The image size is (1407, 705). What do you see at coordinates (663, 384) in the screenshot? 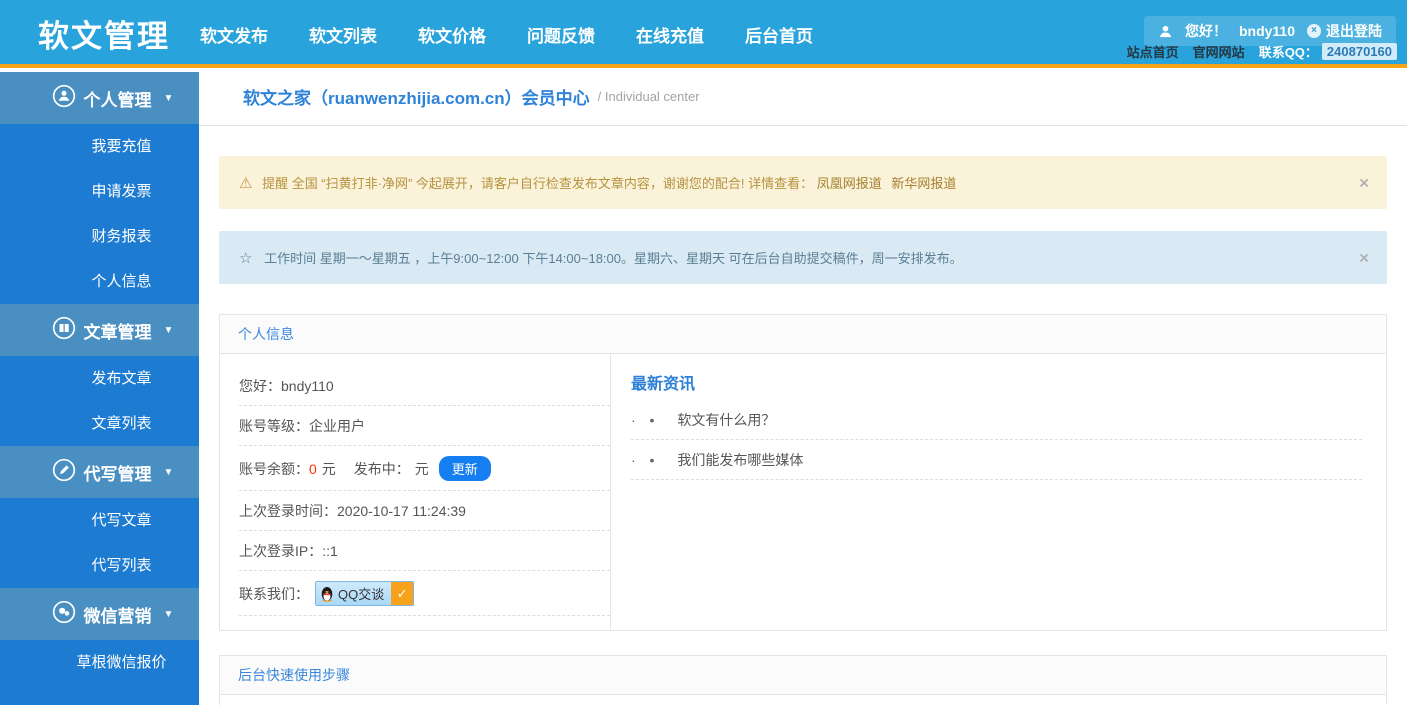
I see `news-title: 最新资讯` at bounding box center [663, 384].